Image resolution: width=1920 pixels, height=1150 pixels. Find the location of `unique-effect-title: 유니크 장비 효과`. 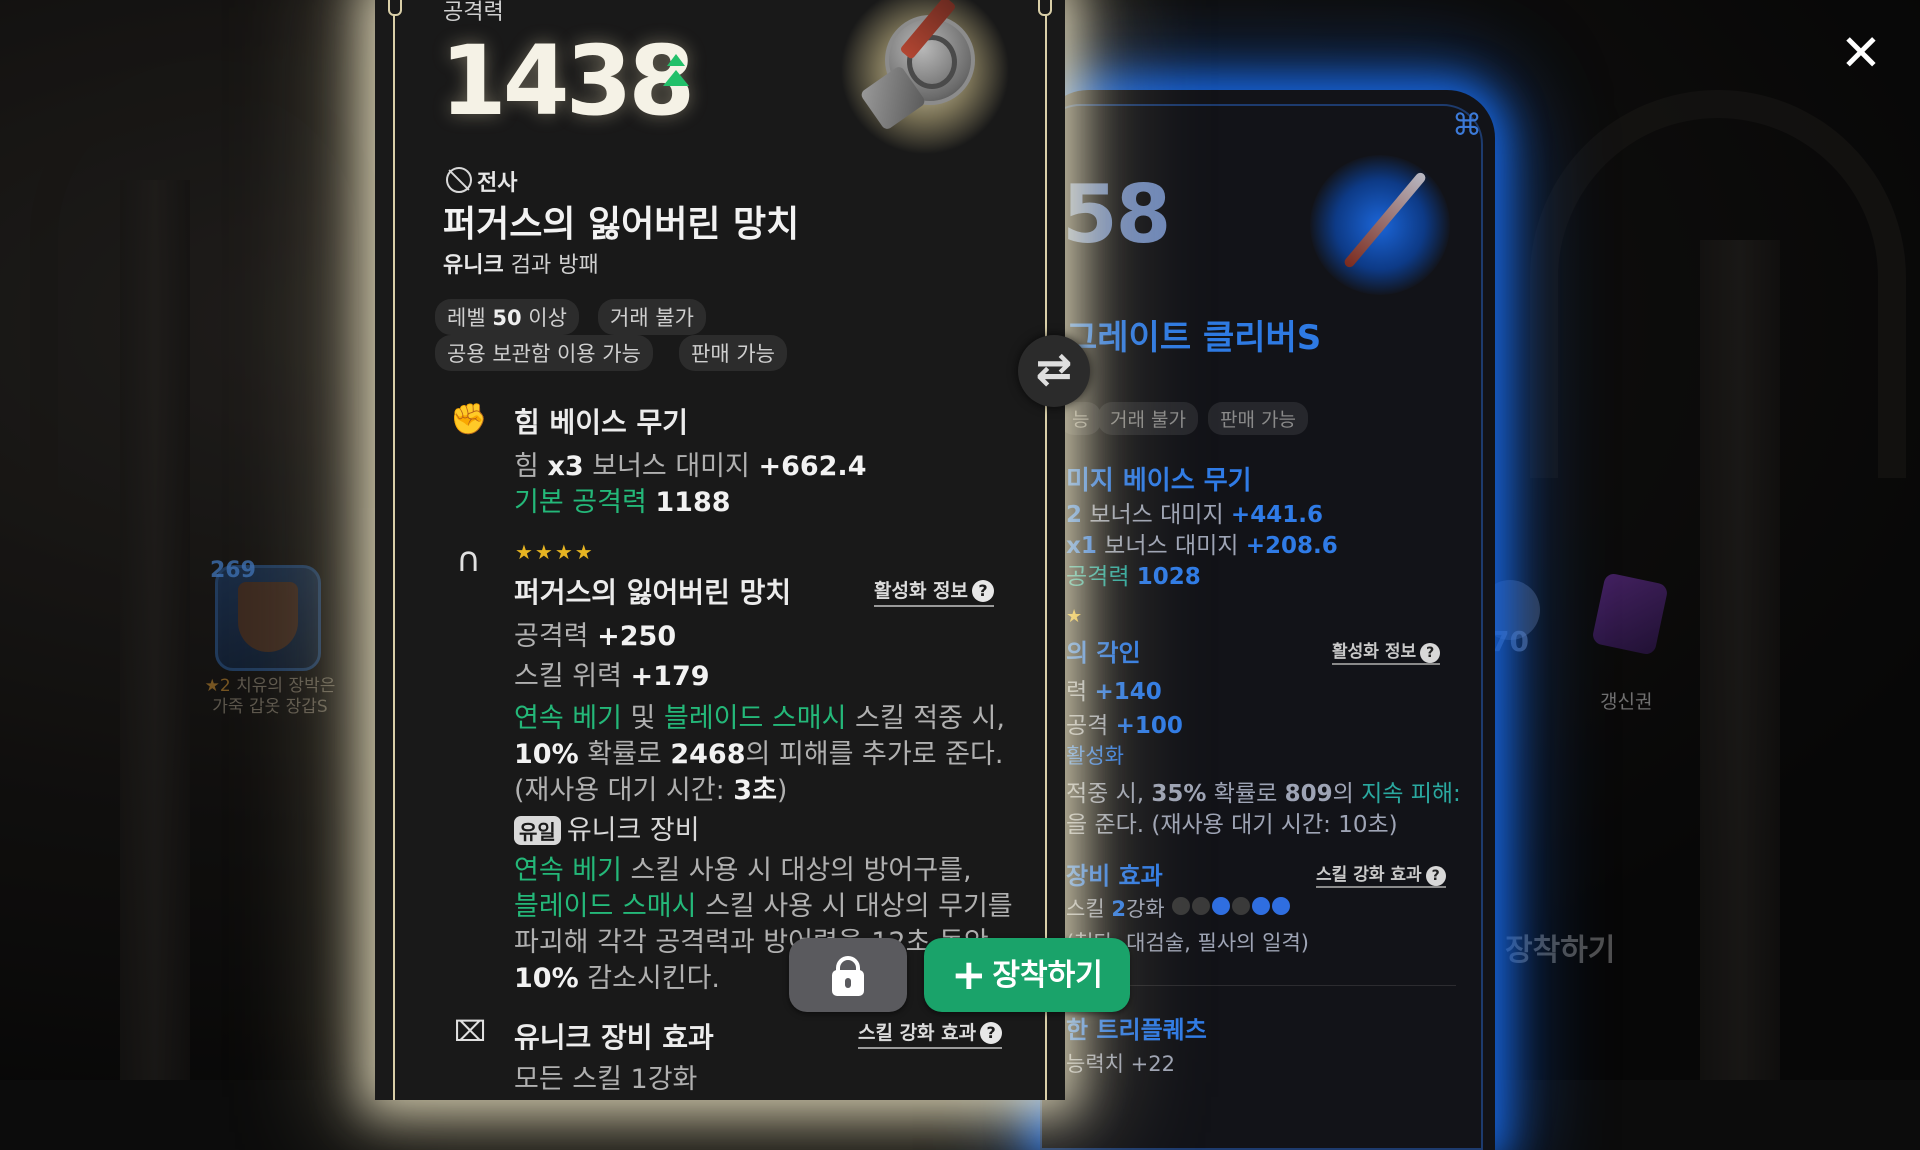

unique-effect-title: 유니크 장비 효과 is located at coordinates (614, 1037).